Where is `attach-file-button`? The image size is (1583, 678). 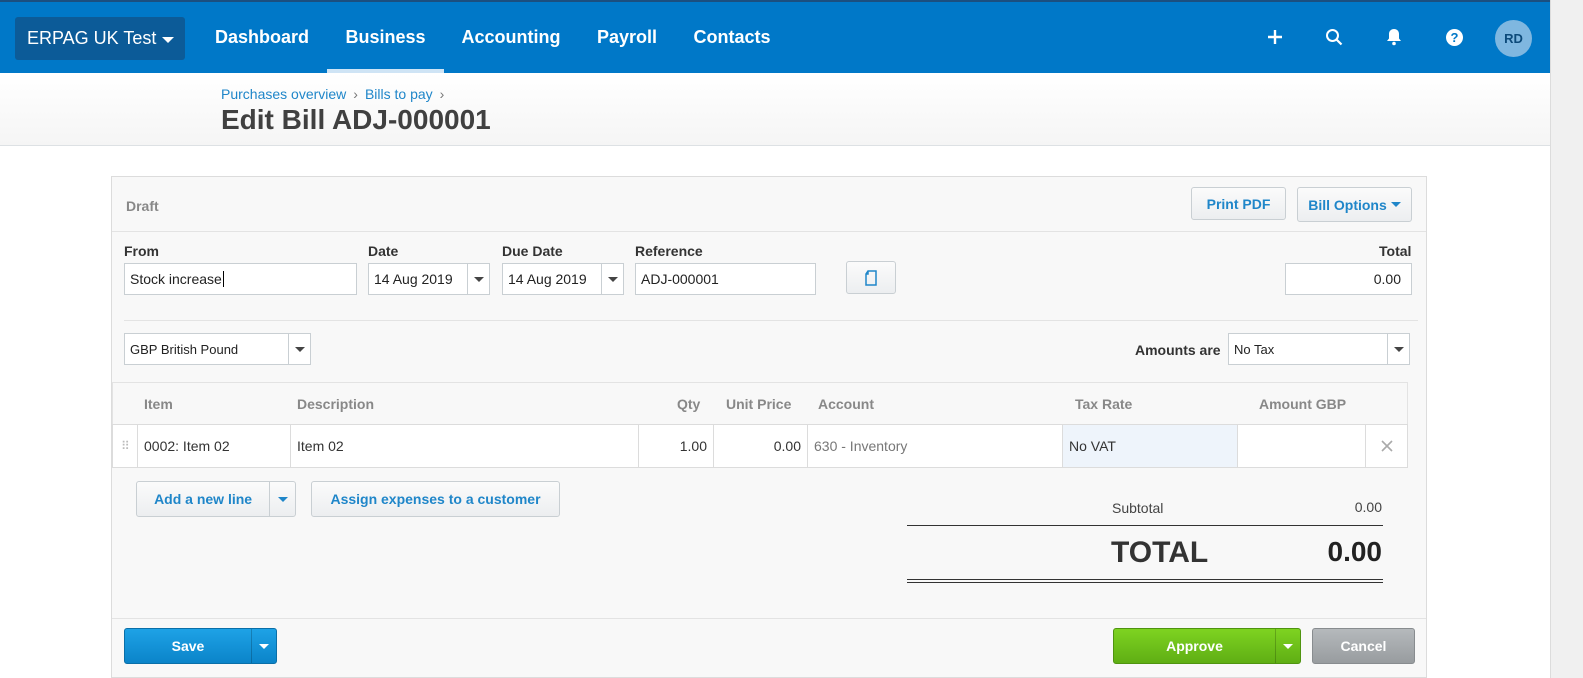 attach-file-button is located at coordinates (871, 277).